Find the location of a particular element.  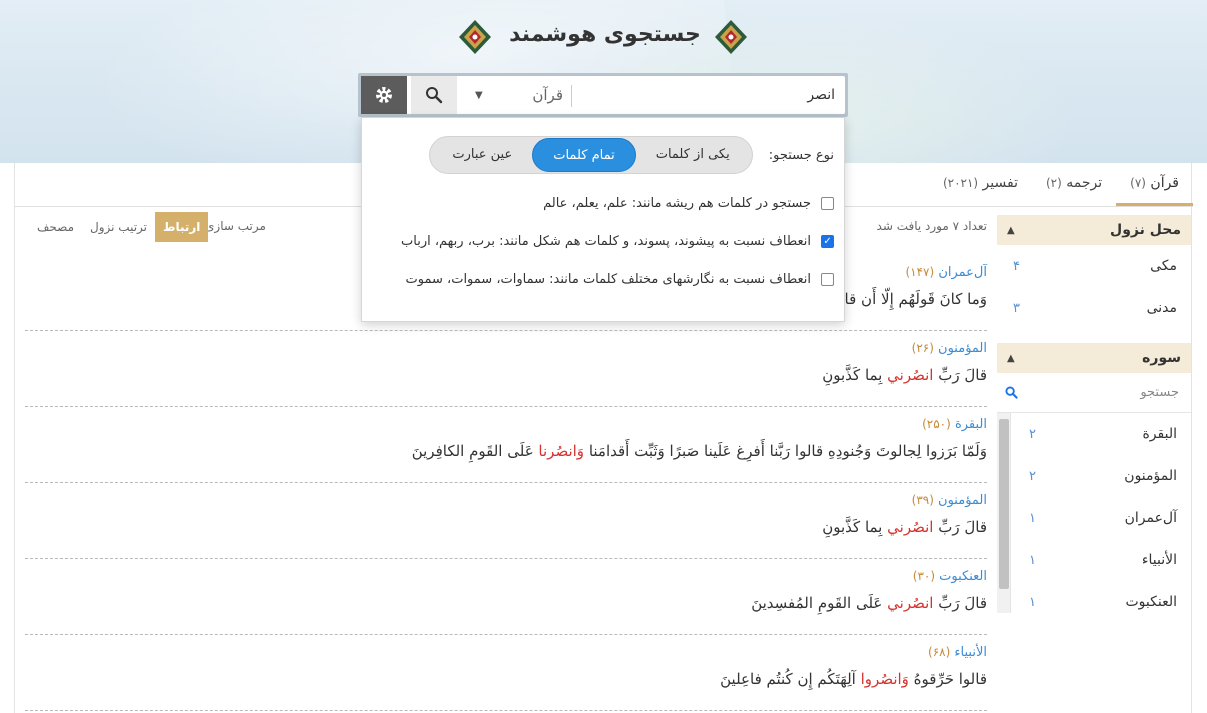

scope-dropdown: ▼ قرآن is located at coordinates (517, 95).